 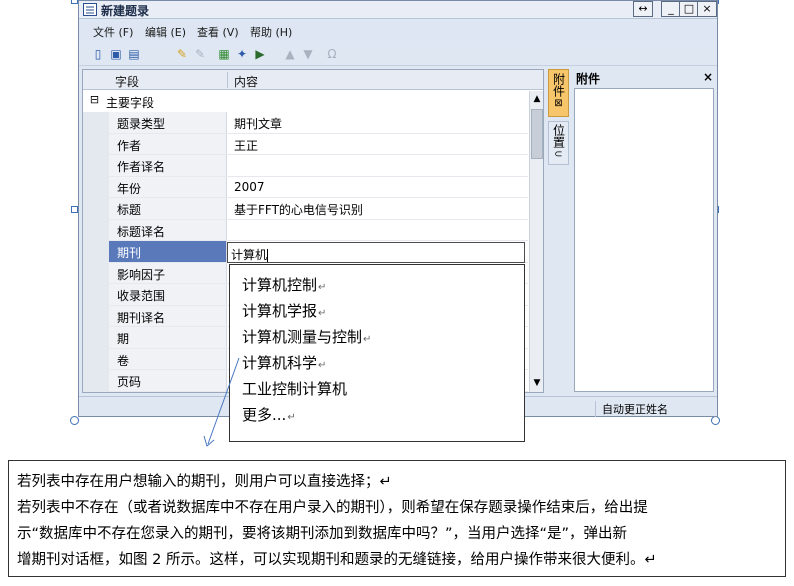 What do you see at coordinates (134, 54) in the screenshot?
I see `save-copy-icon: ▤` at bounding box center [134, 54].